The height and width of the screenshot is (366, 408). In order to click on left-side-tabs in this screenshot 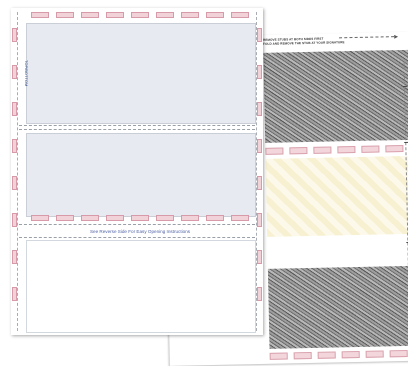, I will do `click(14, 164)`.